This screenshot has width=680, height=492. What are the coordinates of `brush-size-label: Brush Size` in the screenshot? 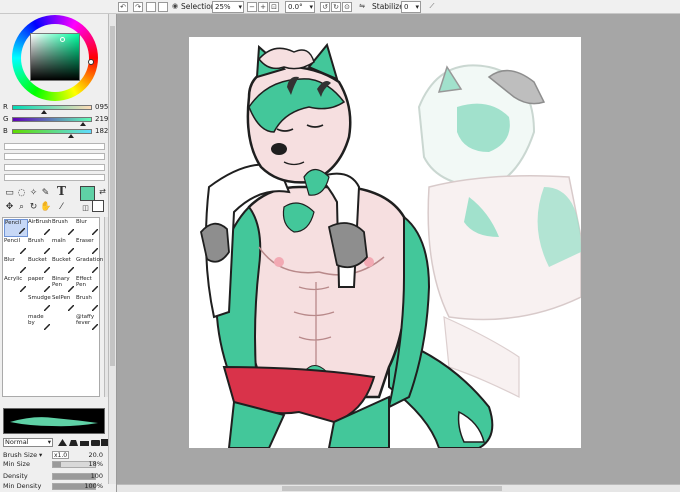 It's located at (20, 455).